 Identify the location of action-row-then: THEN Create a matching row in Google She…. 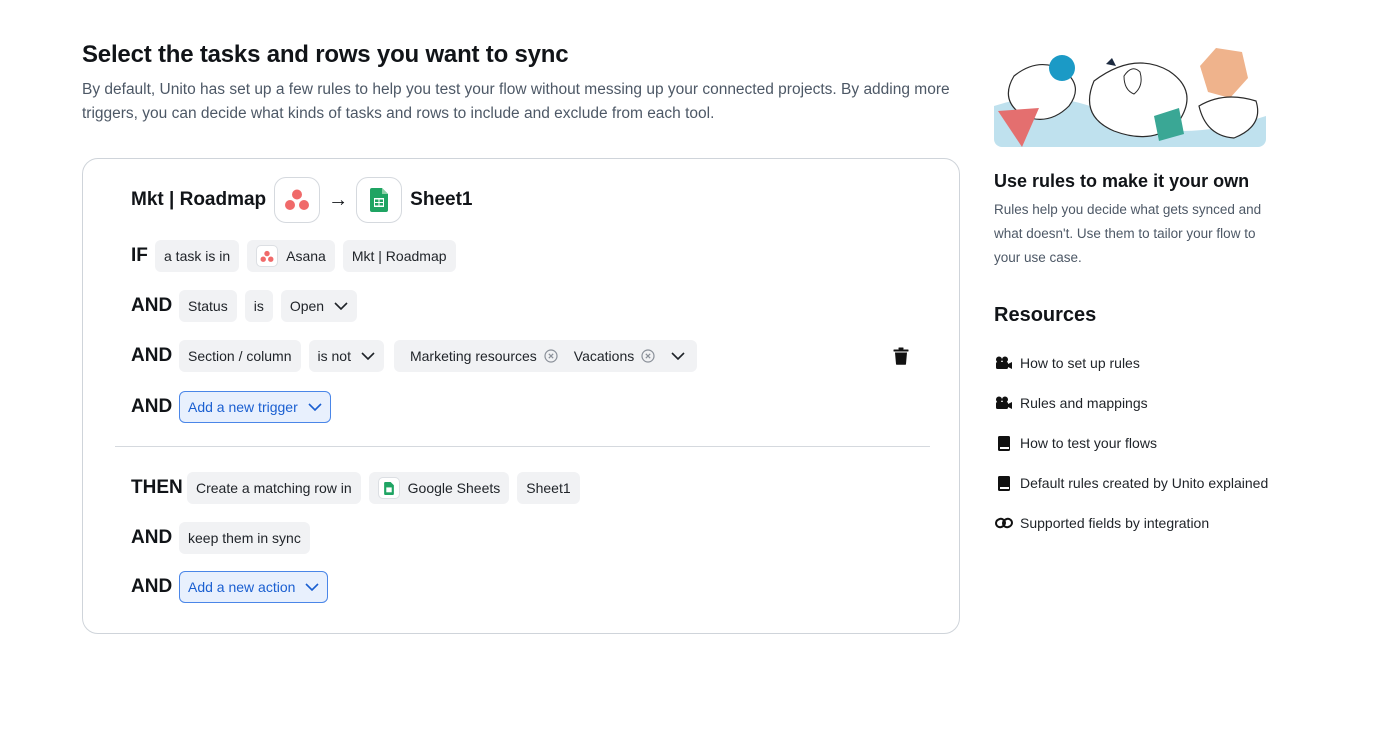
(355, 488).